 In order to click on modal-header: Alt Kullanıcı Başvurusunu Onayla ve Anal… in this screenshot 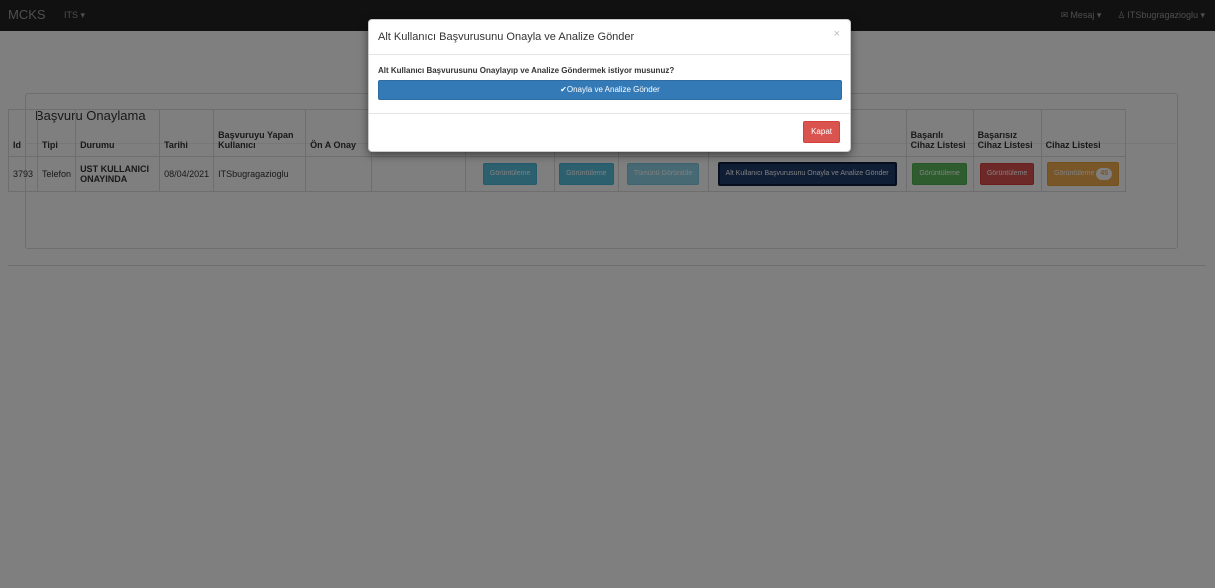, I will do `click(609, 37)`.